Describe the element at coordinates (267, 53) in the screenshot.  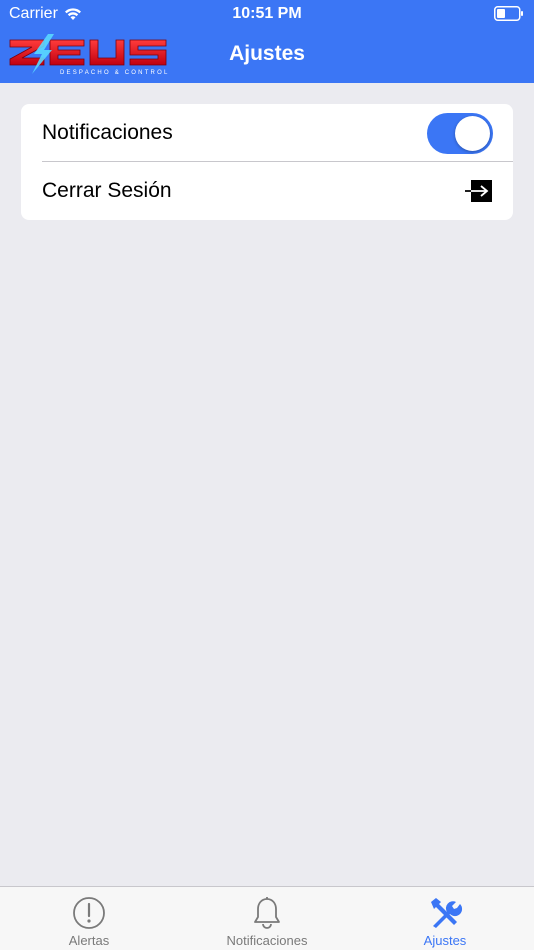
I see `page-title: Ajustes` at that location.